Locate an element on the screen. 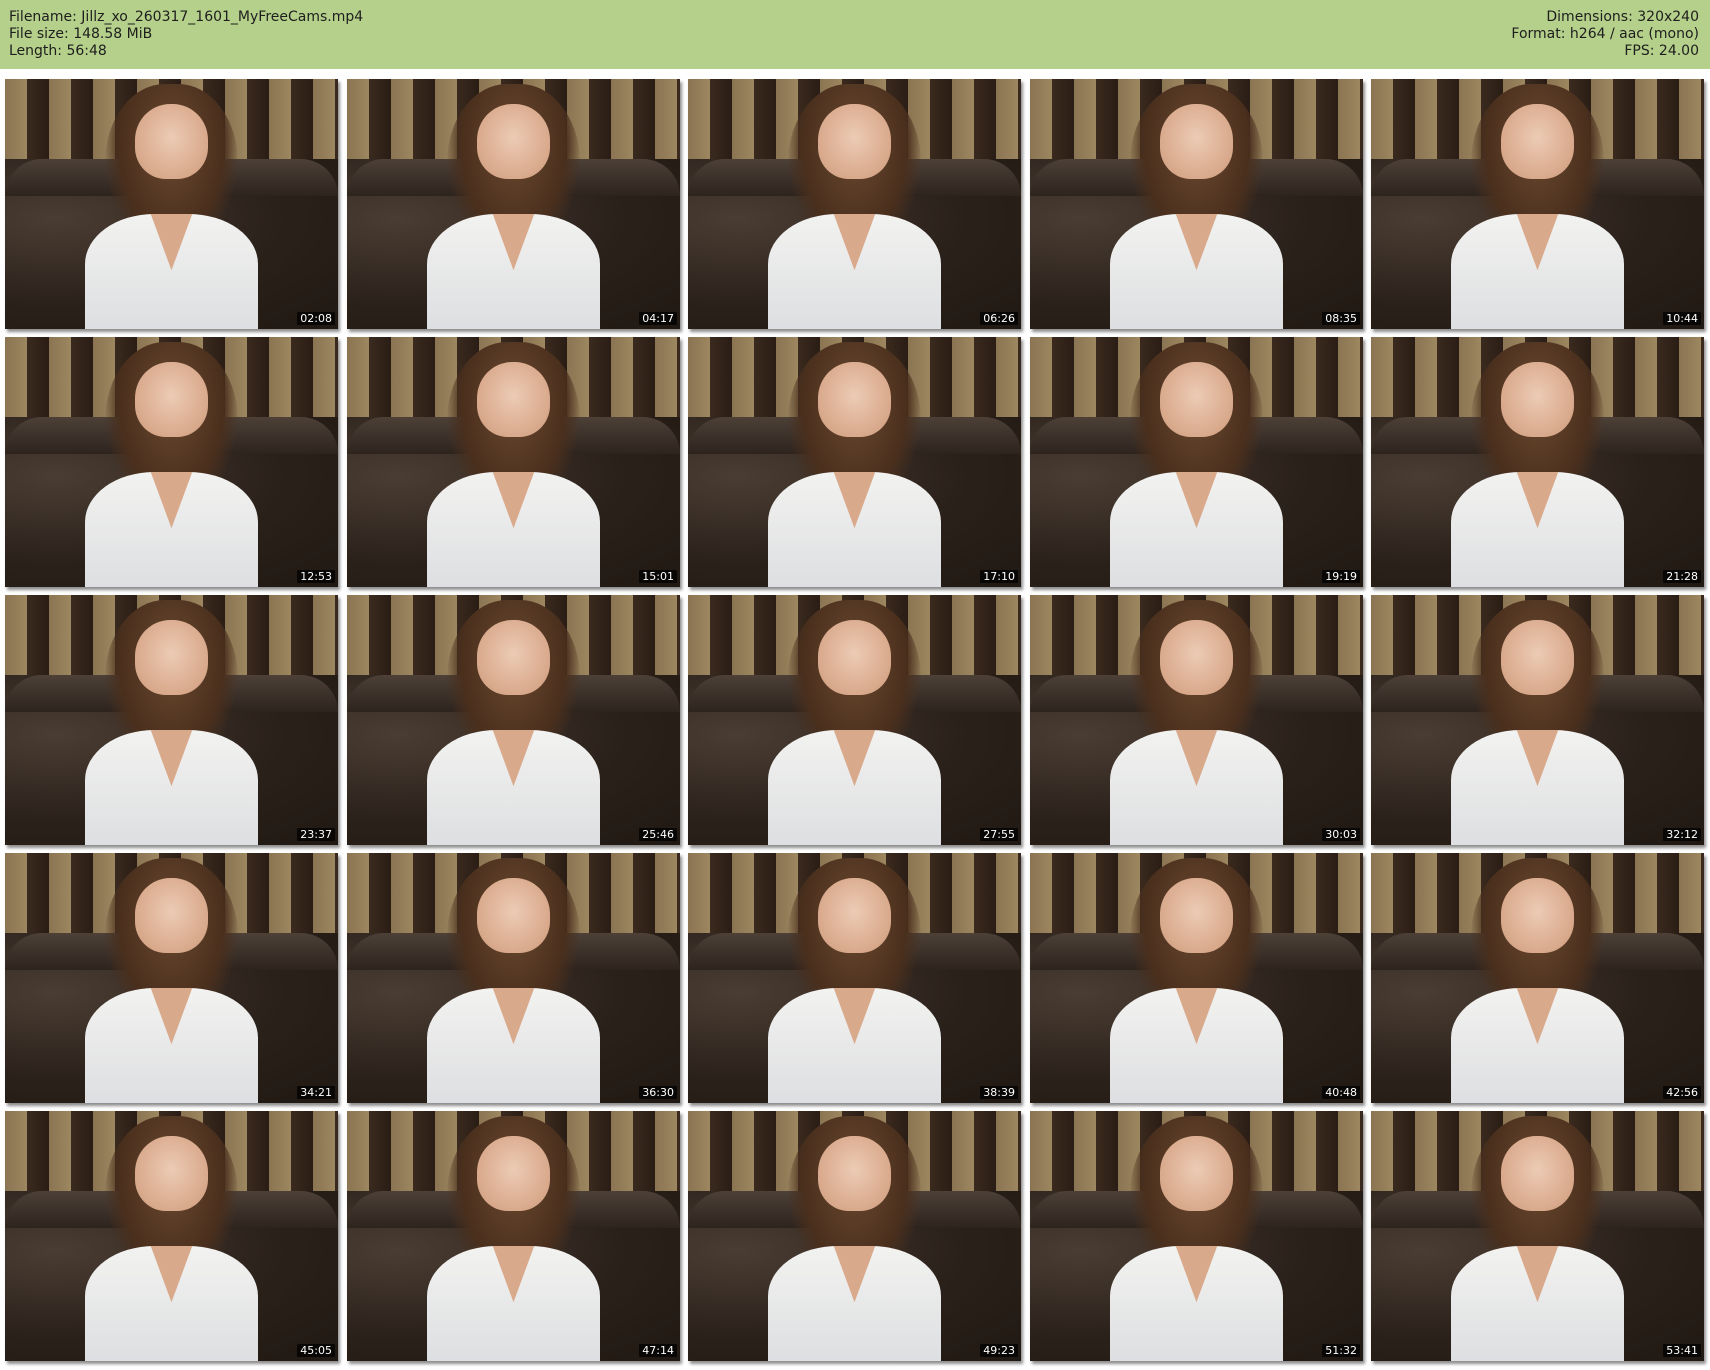  timestamp-label: 17:10 is located at coordinates (999, 576).